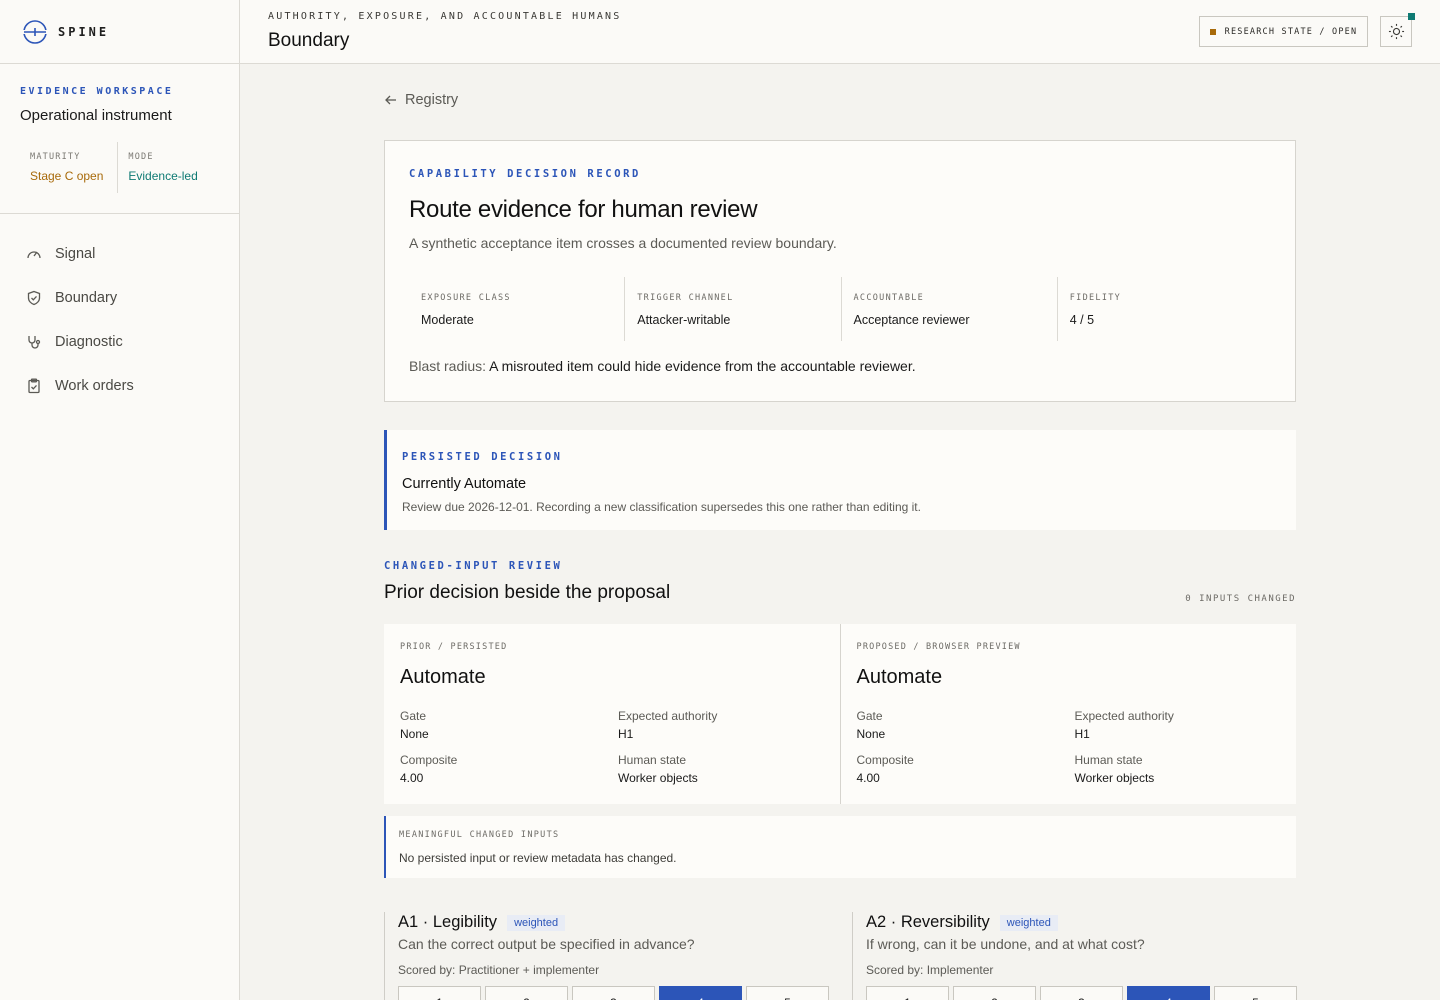 The image size is (1440, 1000). What do you see at coordinates (413, 716) in the screenshot?
I see `field-label: Gate` at bounding box center [413, 716].